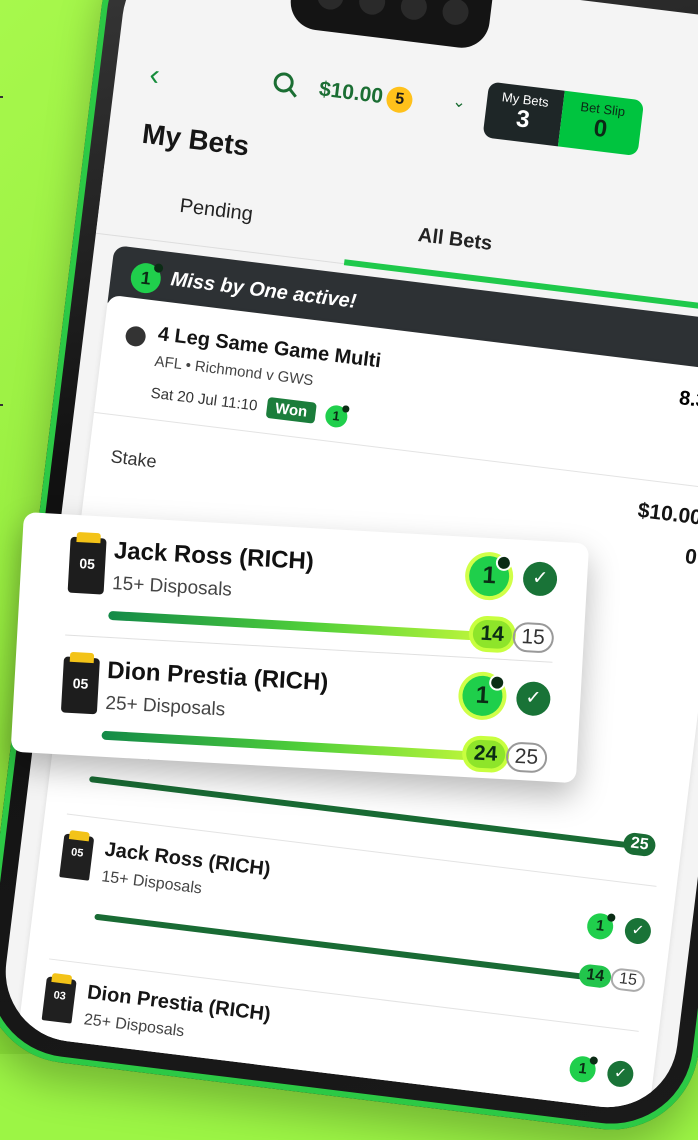  Describe the element at coordinates (218, 676) in the screenshot. I see `leg-player: Dion Prestia (RICH)` at that location.